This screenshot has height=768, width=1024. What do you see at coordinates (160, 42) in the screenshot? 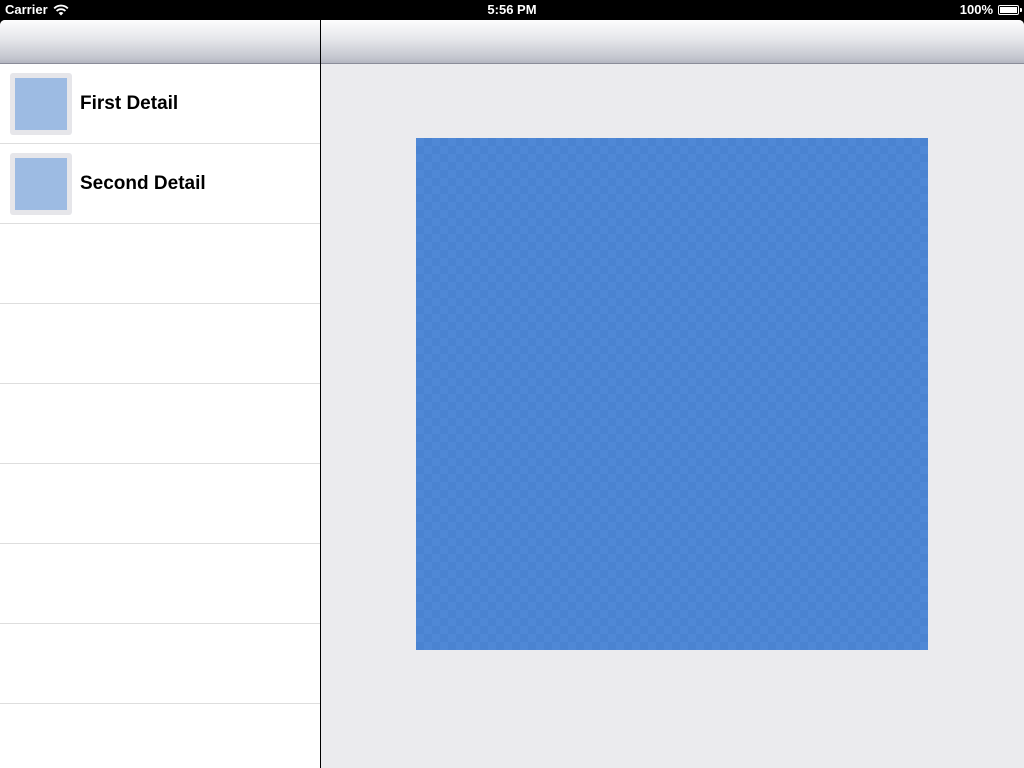
I see `master-navigation-bar` at bounding box center [160, 42].